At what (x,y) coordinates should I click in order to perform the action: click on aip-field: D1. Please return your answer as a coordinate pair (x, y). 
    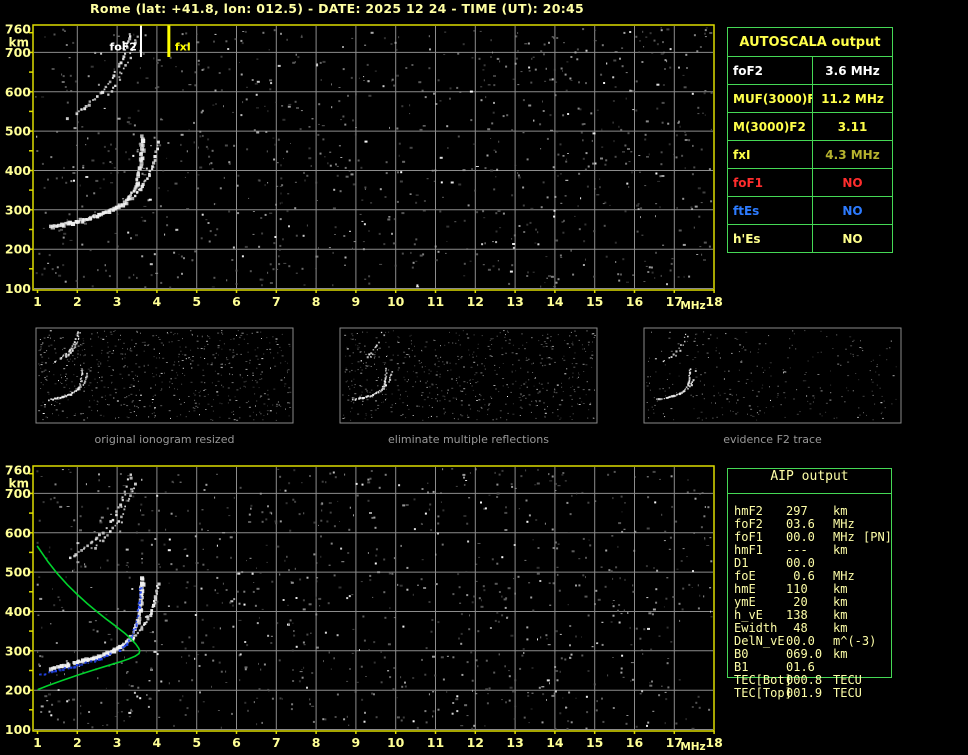
    Looking at the image, I should click on (741, 563).